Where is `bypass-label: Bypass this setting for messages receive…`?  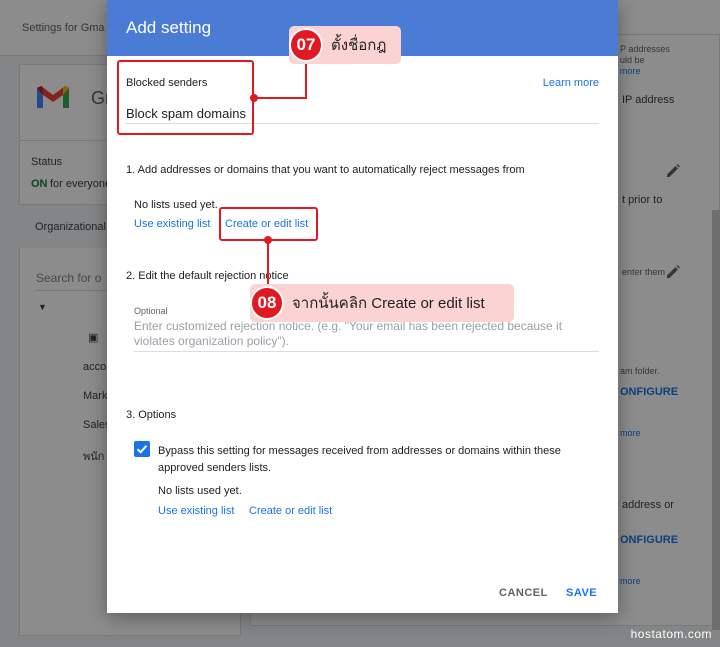 bypass-label: Bypass this setting for messages receive… is located at coordinates (359, 459).